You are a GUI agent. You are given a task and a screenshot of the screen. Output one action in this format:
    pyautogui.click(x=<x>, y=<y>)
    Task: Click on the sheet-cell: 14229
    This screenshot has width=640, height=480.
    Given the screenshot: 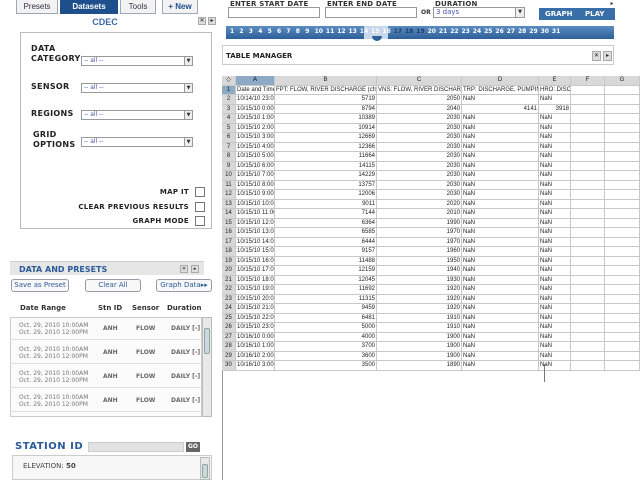 What is the action you would take?
    pyautogui.click(x=326, y=176)
    